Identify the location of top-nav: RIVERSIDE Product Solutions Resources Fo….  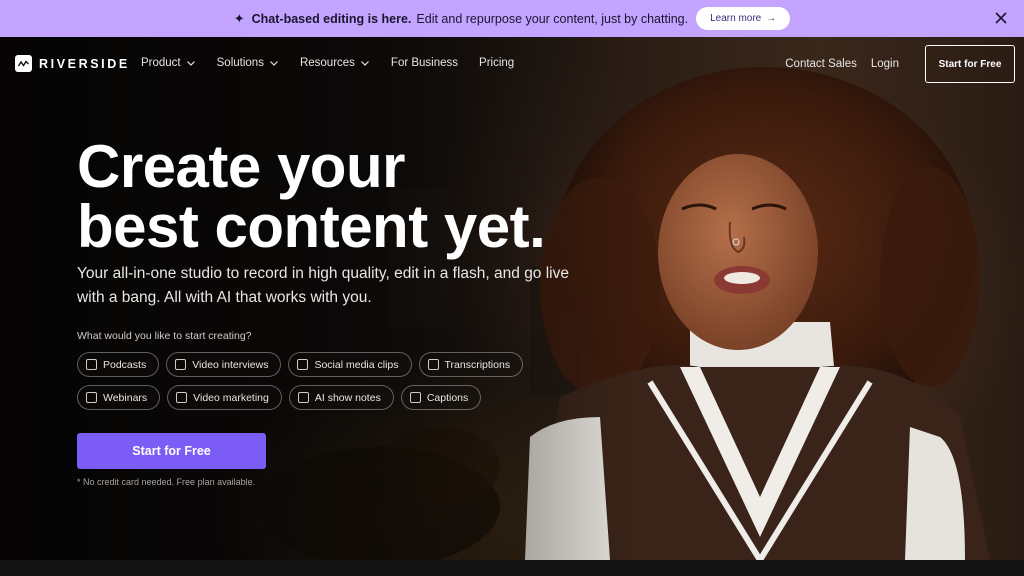
(512, 64).